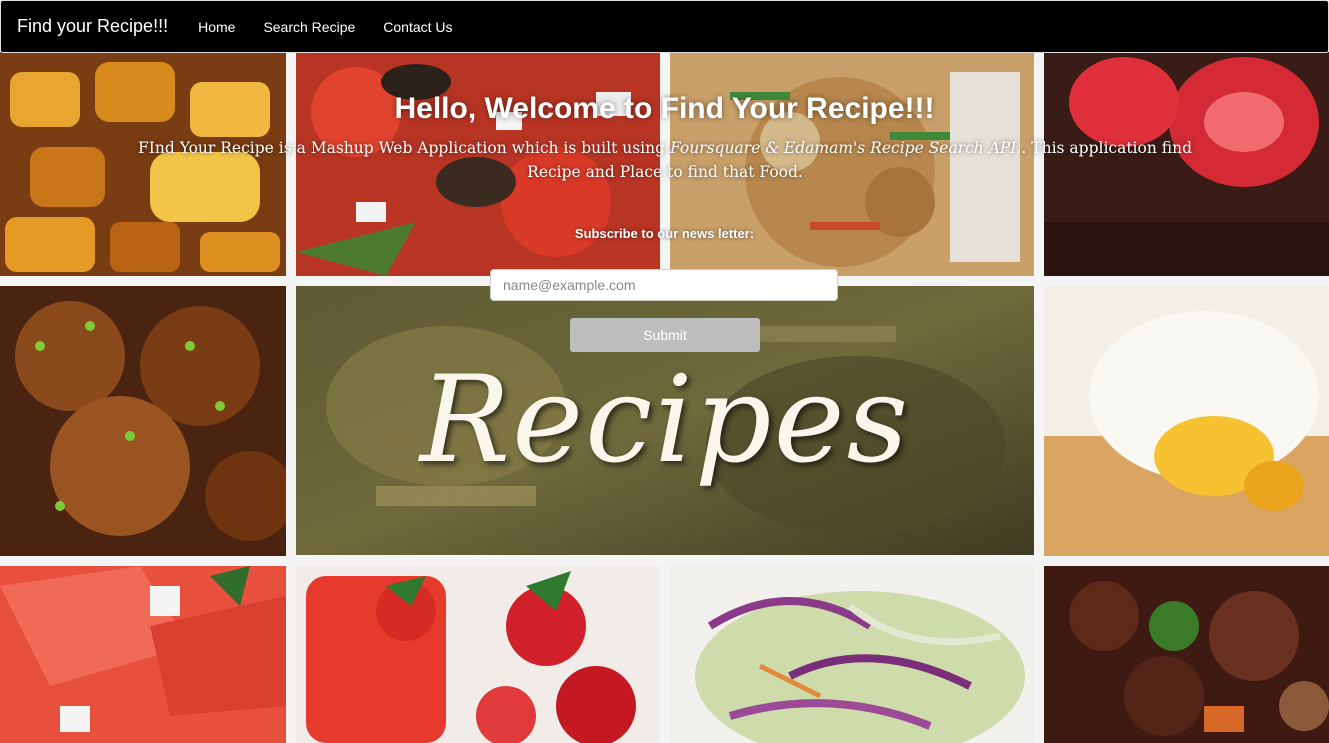 Image resolution: width=1329 pixels, height=743 pixels. I want to click on strawberry-jam-photo, so click(478, 654).